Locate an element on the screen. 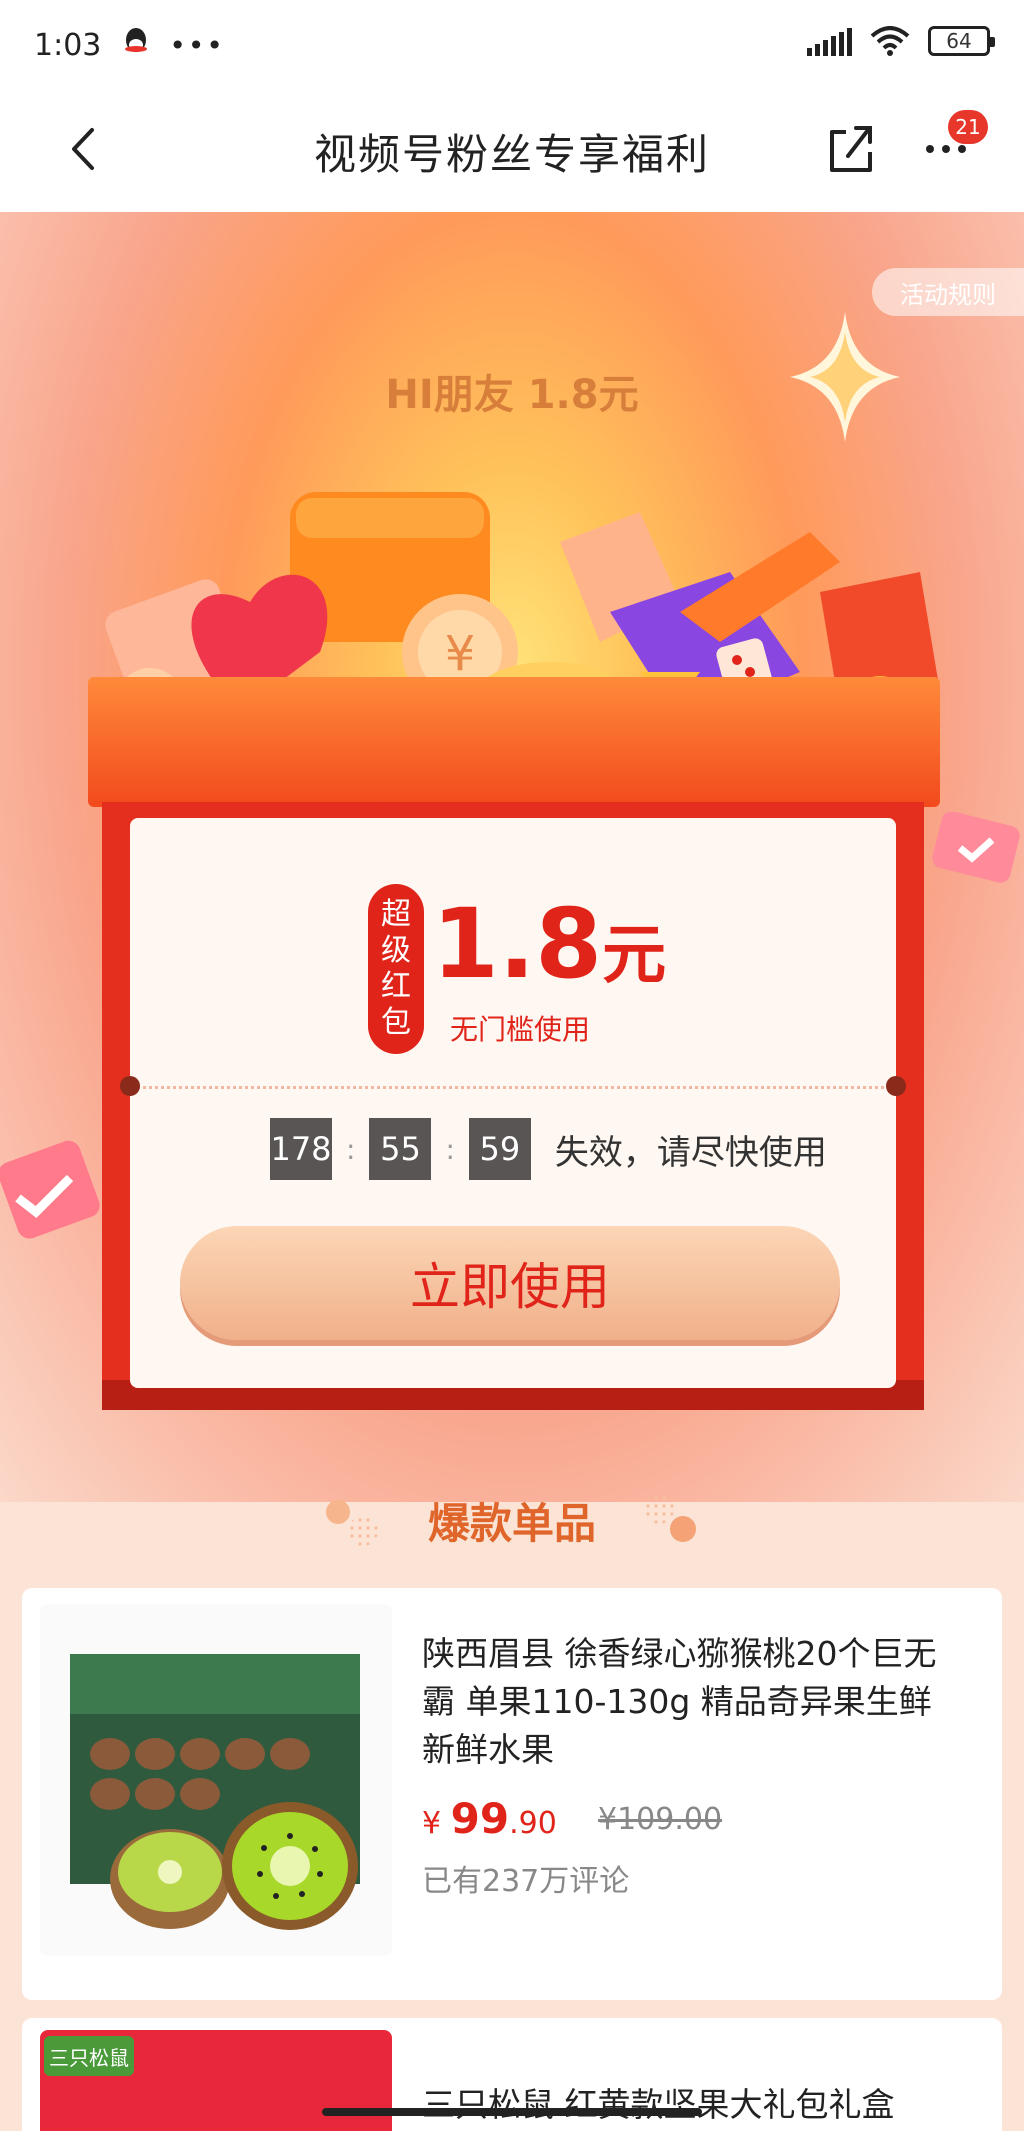  sparkle-icon is located at coordinates (845, 377).